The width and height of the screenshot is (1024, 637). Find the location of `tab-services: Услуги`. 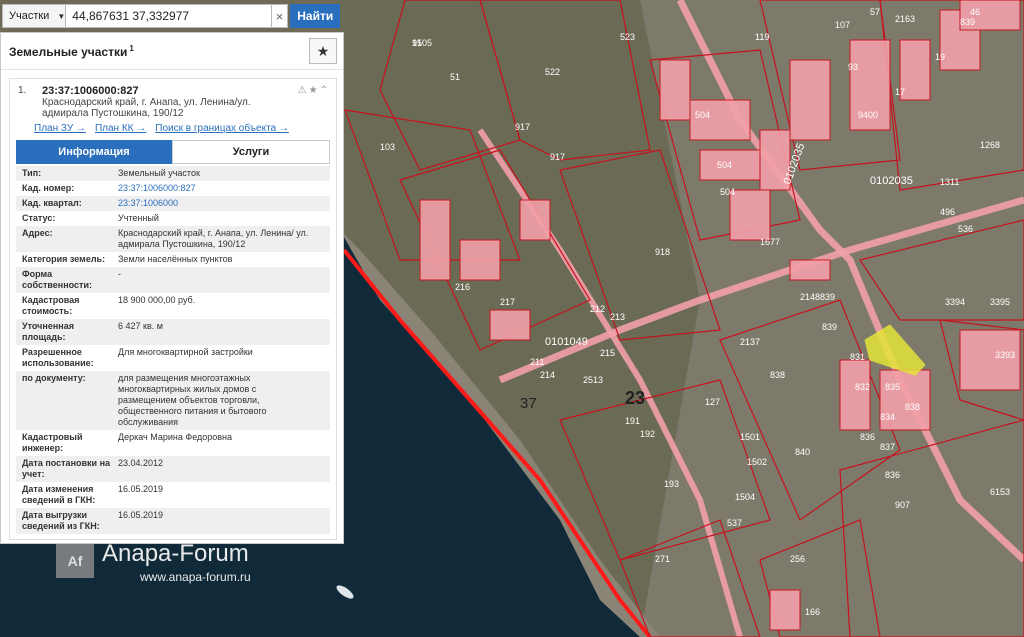

tab-services: Услуги is located at coordinates (251, 152).